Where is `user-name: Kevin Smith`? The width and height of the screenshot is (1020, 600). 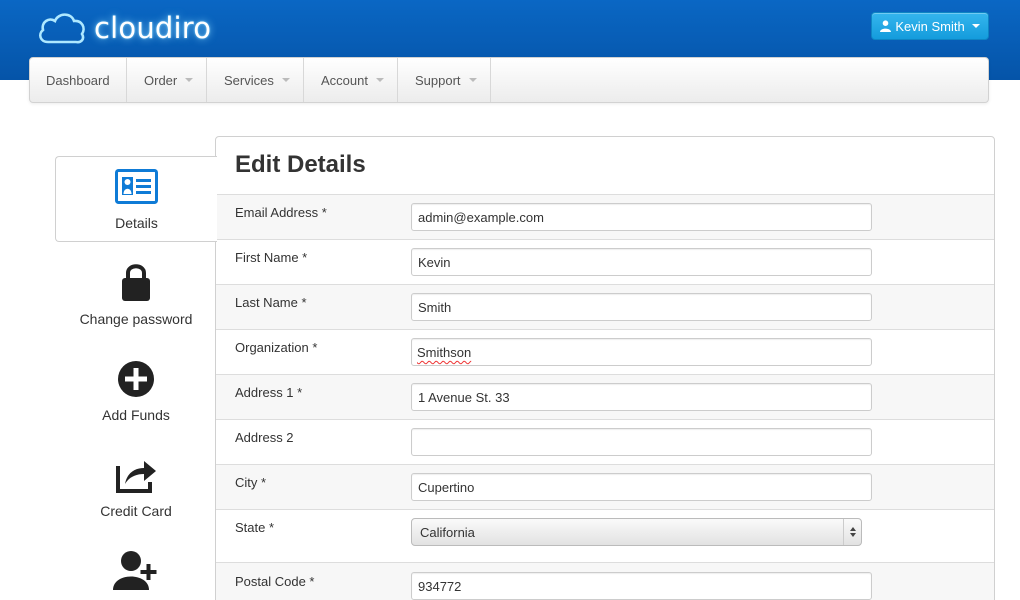
user-name: Kevin Smith is located at coordinates (930, 26).